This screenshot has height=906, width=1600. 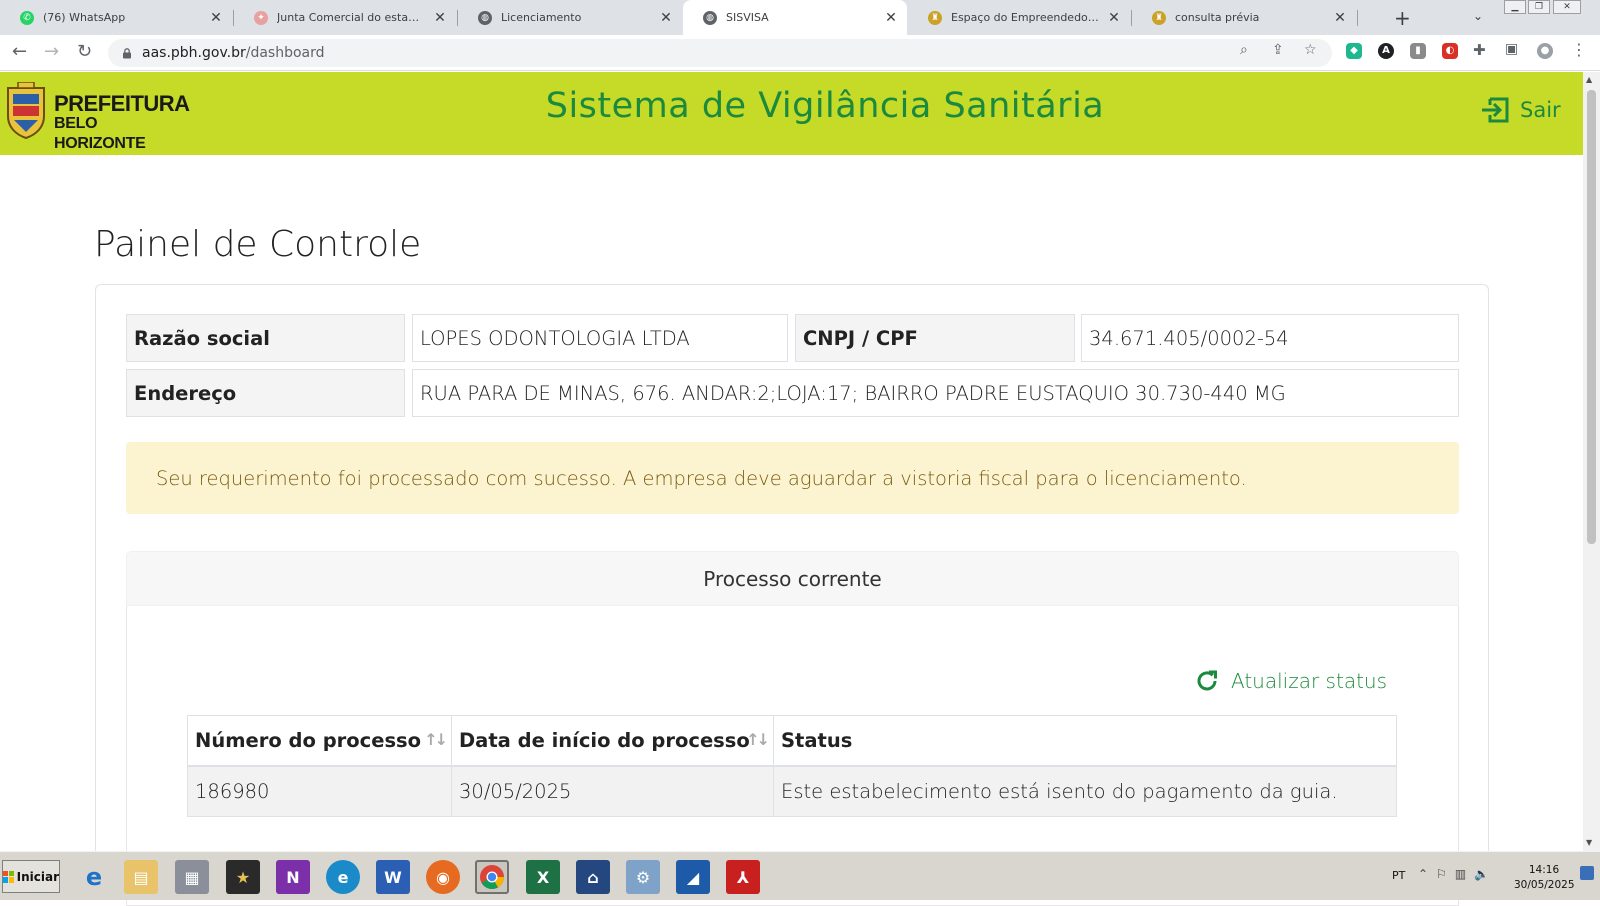 I want to click on tab-junta-comercial: ✦ Junta Comercial do estado de Minas ✕, so click(x=345, y=17).